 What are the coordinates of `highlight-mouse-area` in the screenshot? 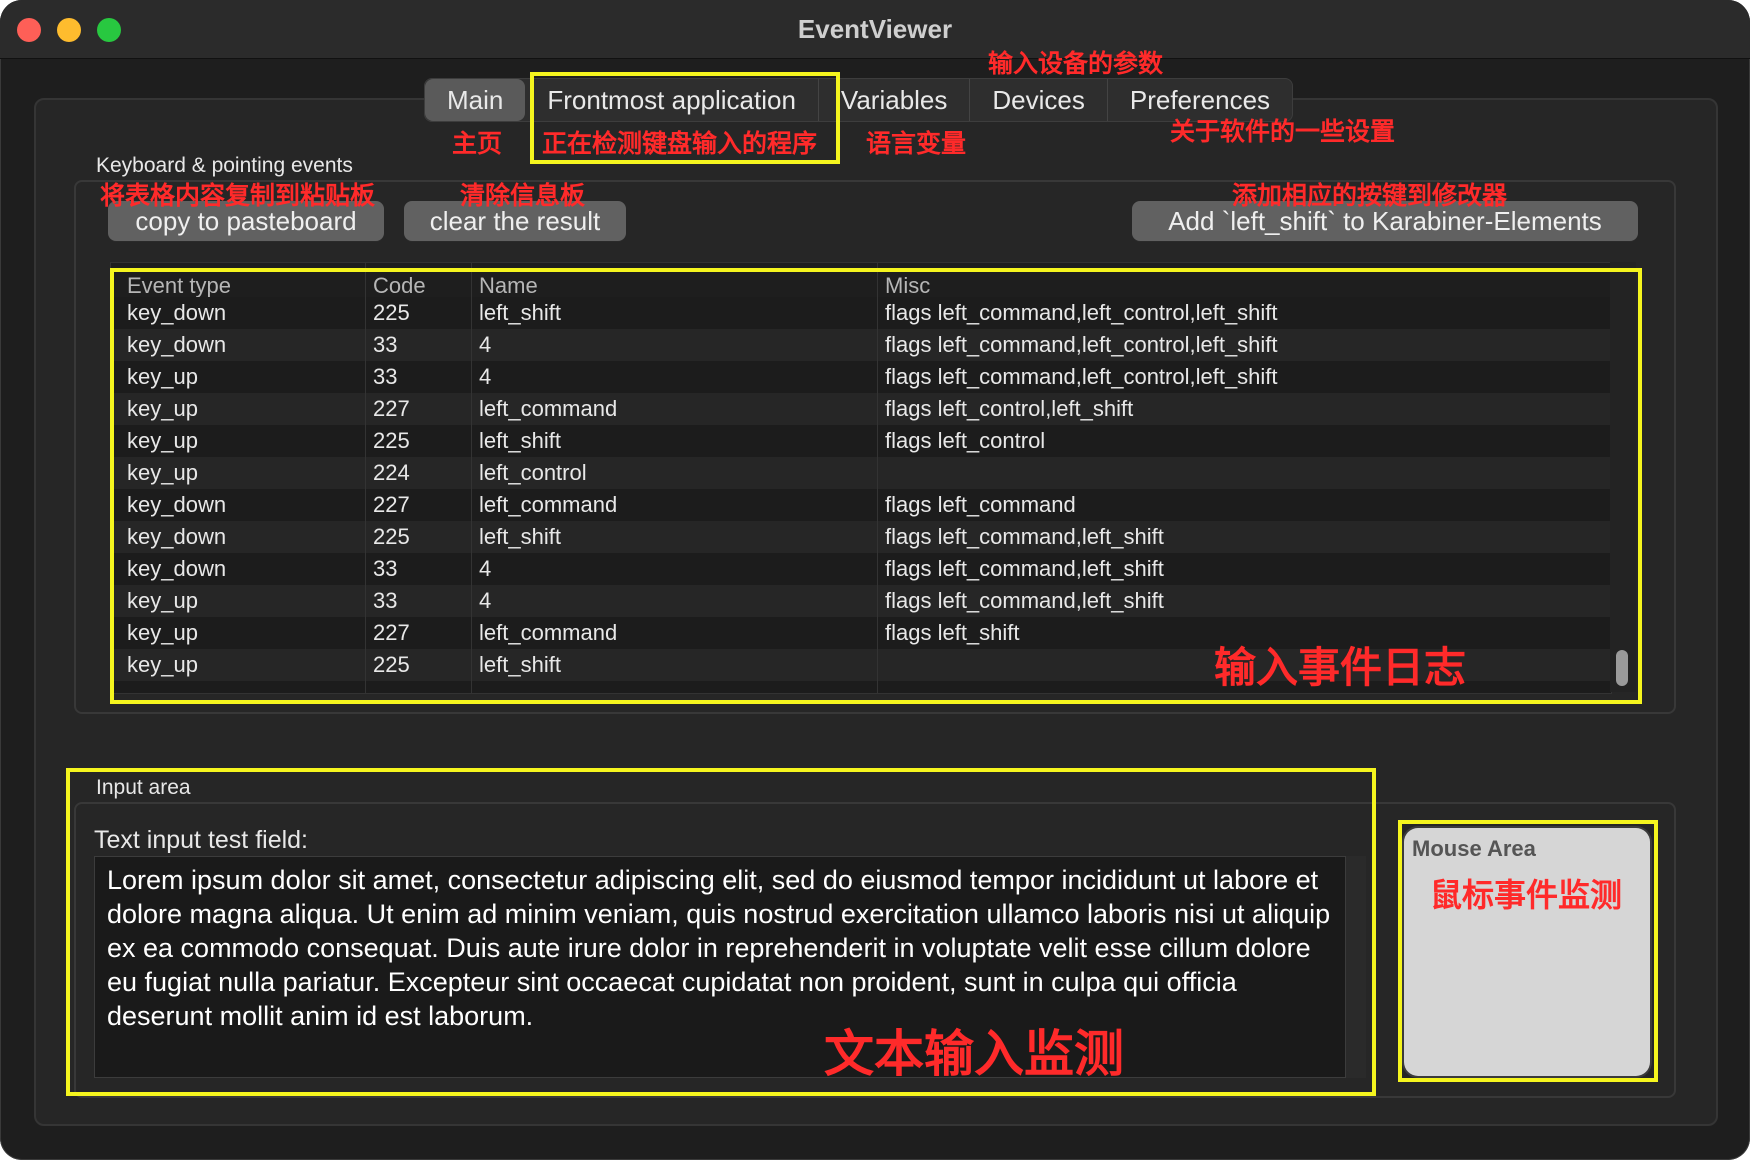 It's located at (1528, 951).